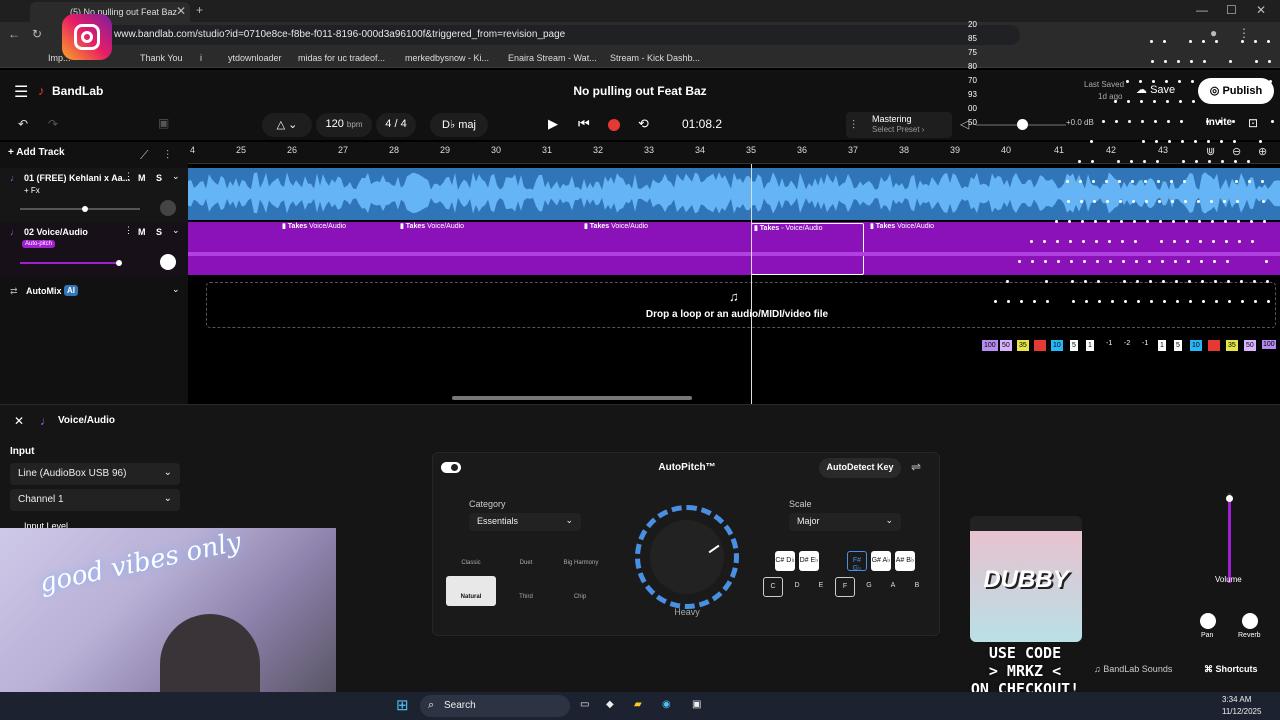 This screenshot has width=1280, height=720. Describe the element at coordinates (1210, 151) in the screenshot. I see `snap-icon: ⋓` at that location.